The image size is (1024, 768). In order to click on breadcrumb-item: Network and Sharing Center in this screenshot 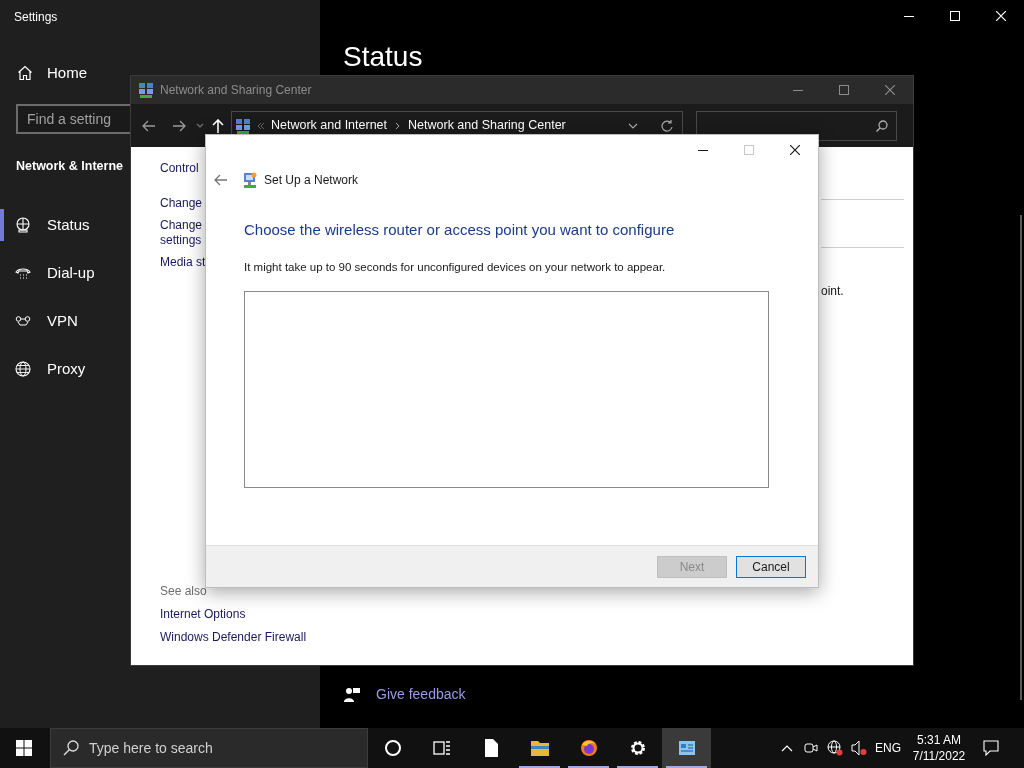, I will do `click(487, 125)`.